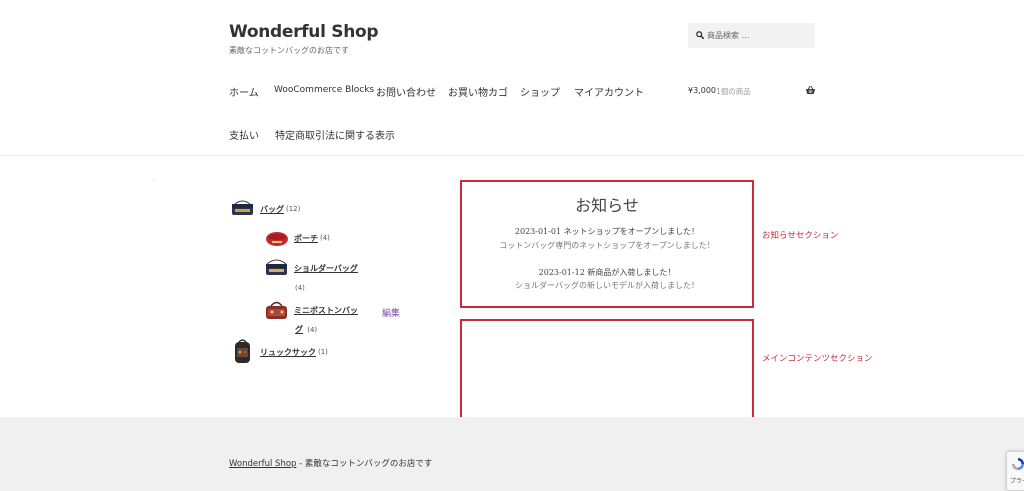 The width and height of the screenshot is (1024, 491). I want to click on backpack-icon, so click(242, 351).